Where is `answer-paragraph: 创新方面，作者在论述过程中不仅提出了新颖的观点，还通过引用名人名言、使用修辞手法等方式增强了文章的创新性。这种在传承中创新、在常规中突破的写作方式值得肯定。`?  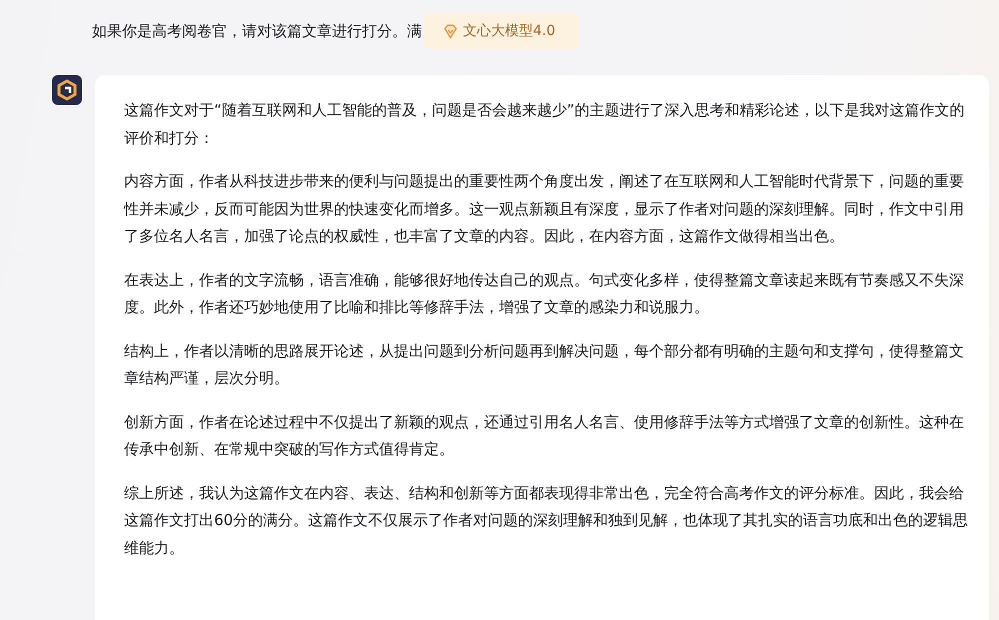
answer-paragraph: 创新方面，作者在论述过程中不仅提出了新颖的观点，还通过引用名人名言、使用修辞手法等方式增强了文章的创新性。这种在传承中创新、在常规中突破的写作方式值得肯定。 is located at coordinates (544, 436).